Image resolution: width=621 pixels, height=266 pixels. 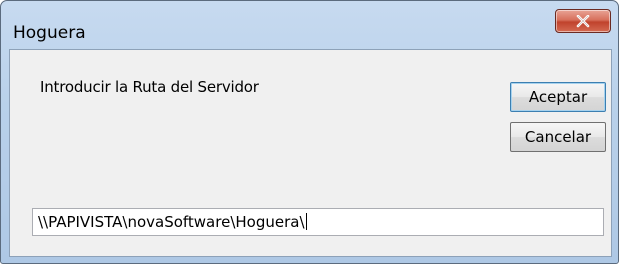 I want to click on prompt-label: Introducir la Ruta del Servidor, so click(x=149, y=87).